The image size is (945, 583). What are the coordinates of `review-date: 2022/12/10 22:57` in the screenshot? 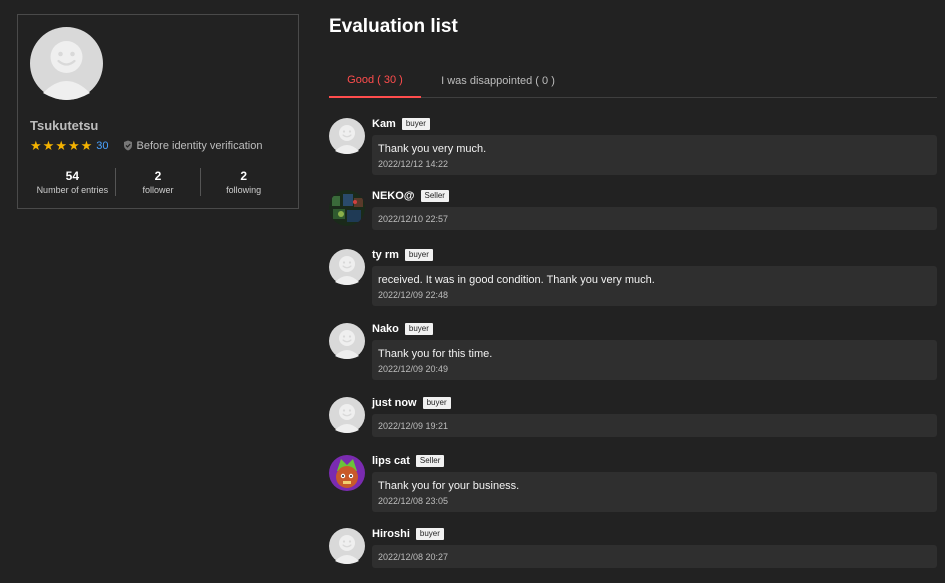 It's located at (413, 219).